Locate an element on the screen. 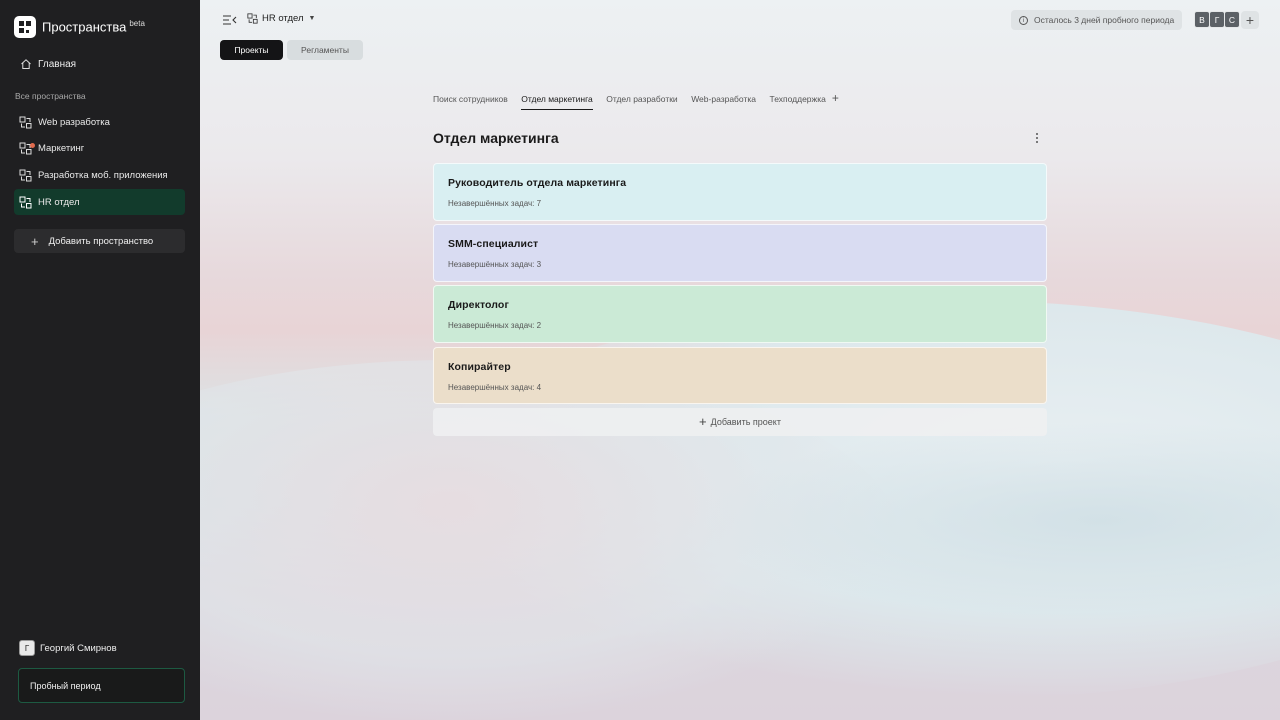  space-item-mobile-dev: Разработка моб. приложения is located at coordinates (99, 175).